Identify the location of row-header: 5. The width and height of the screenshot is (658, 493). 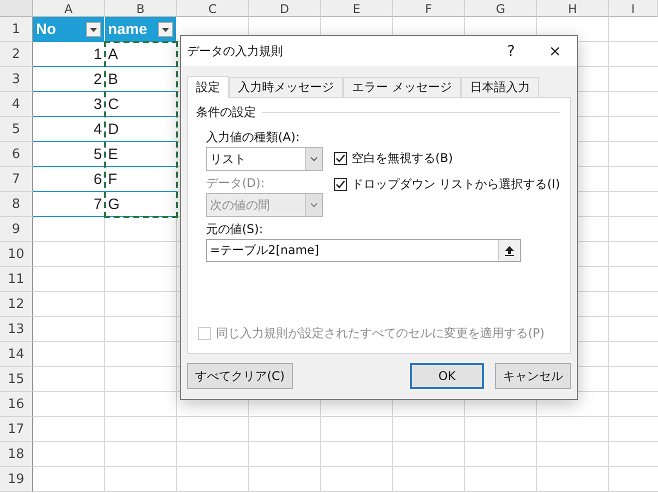
(16, 129).